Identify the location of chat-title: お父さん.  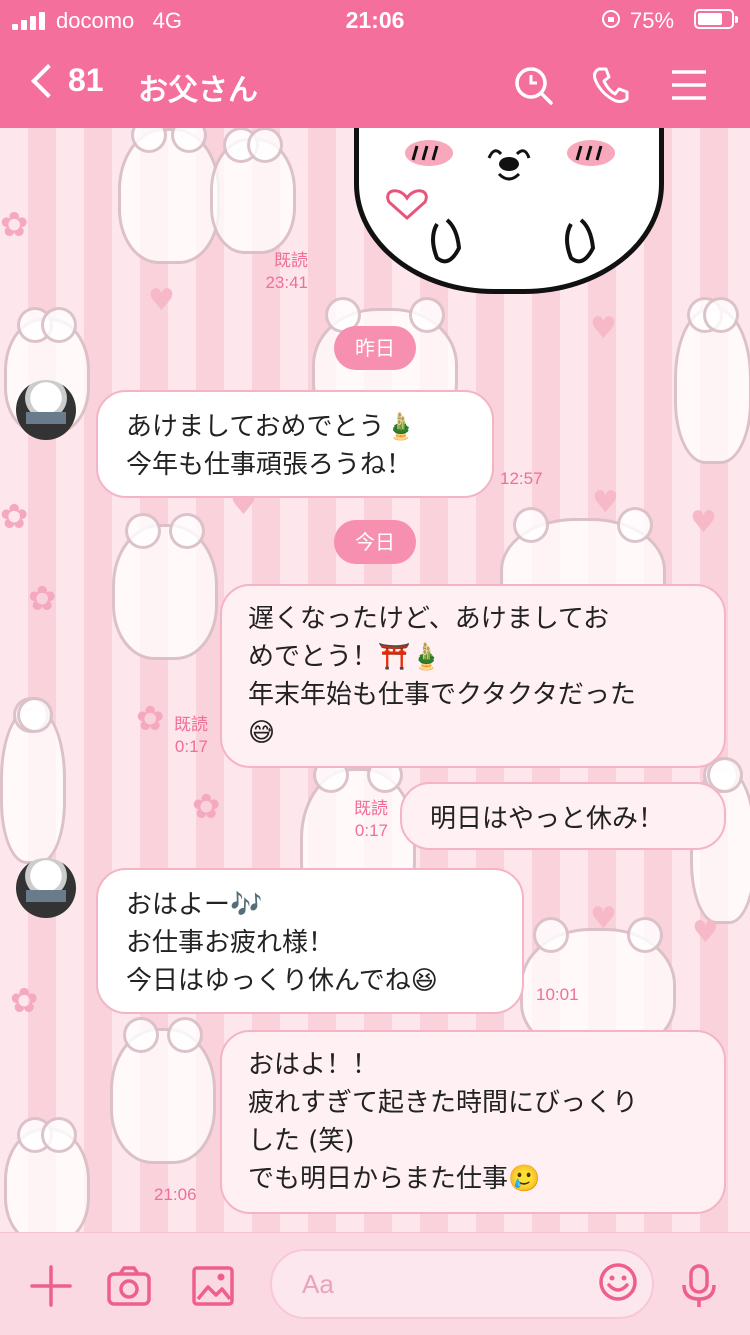
(198, 90).